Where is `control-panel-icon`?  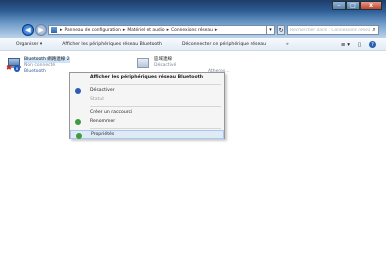
control-panel-icon is located at coordinates (54, 30).